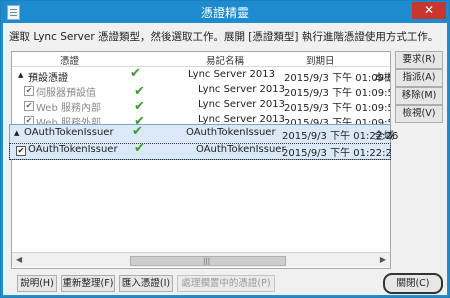  What do you see at coordinates (48, 78) in the screenshot?
I see `cert-name: 預設憑證` at bounding box center [48, 78].